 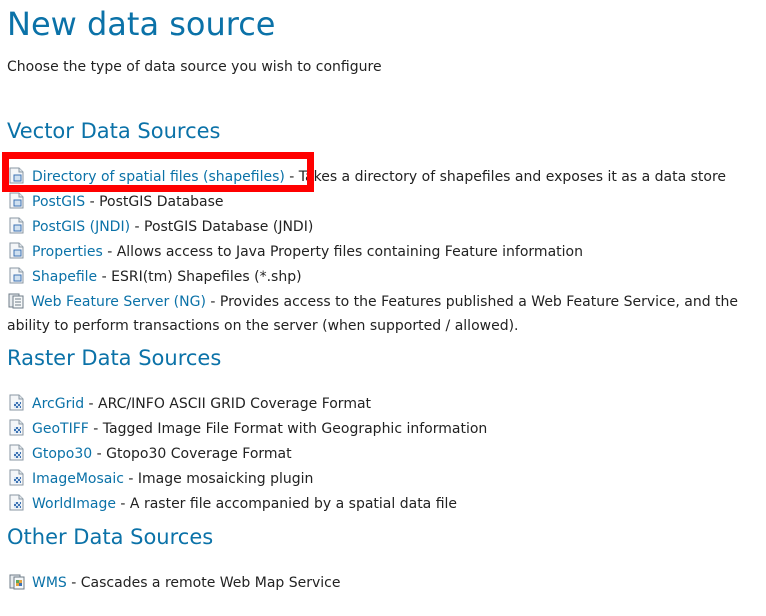 I want to click on wms-description: - Cascades a remote Web Map Service, so click(x=203, y=583).